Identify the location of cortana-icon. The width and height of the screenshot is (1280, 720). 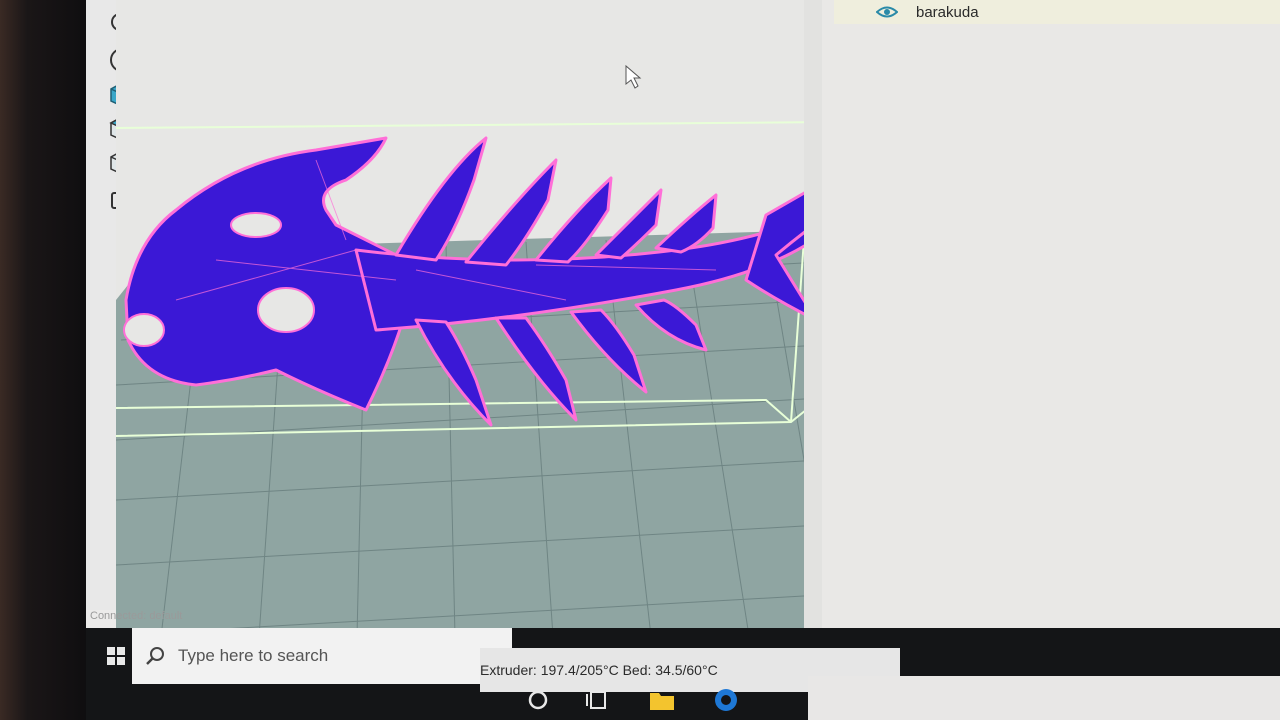
(538, 700).